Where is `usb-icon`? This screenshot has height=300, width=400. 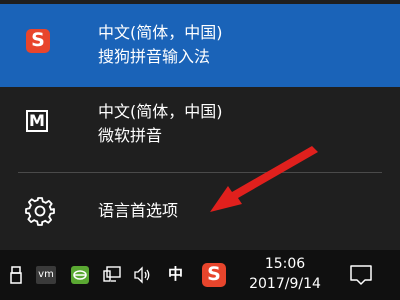
usb-icon is located at coordinates (16, 275).